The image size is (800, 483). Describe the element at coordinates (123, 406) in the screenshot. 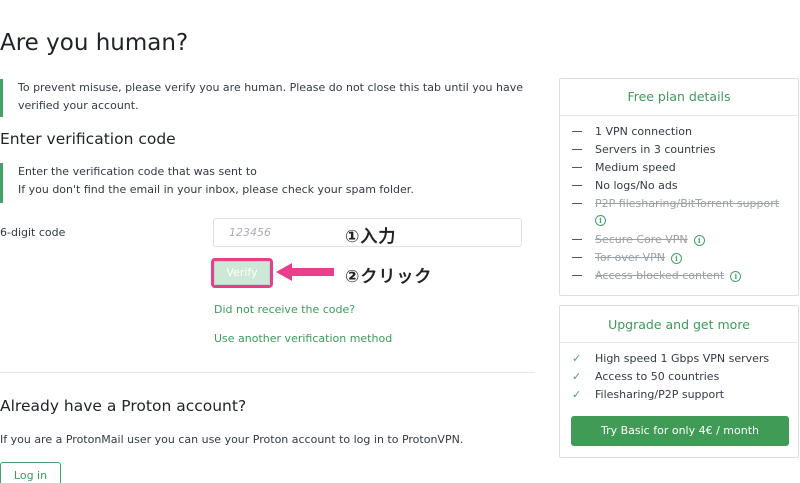

I see `account-heading: Already have a Proton account?` at that location.